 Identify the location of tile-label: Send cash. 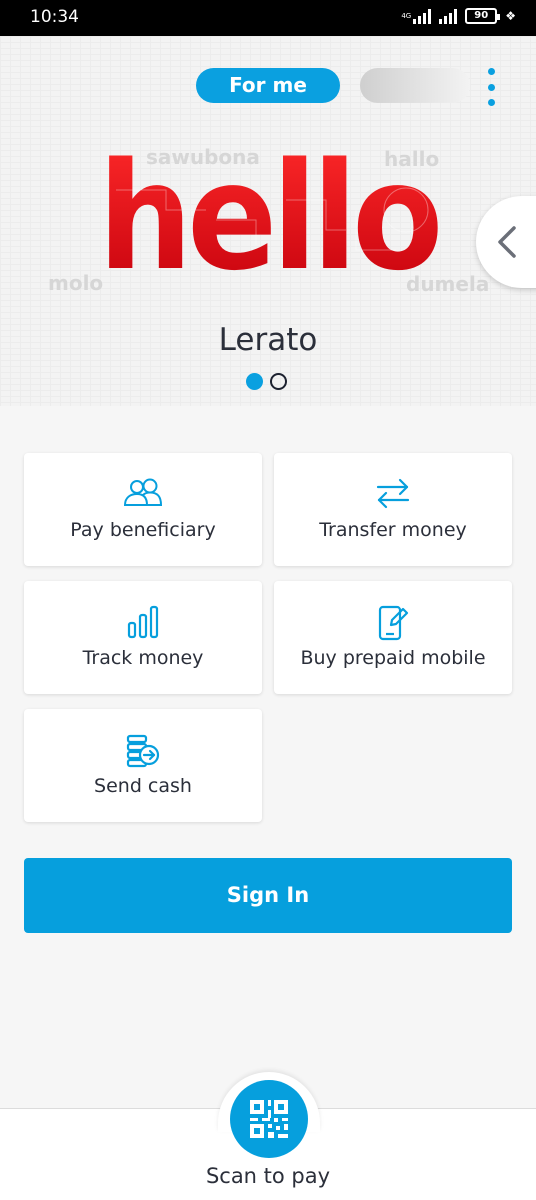
(143, 786).